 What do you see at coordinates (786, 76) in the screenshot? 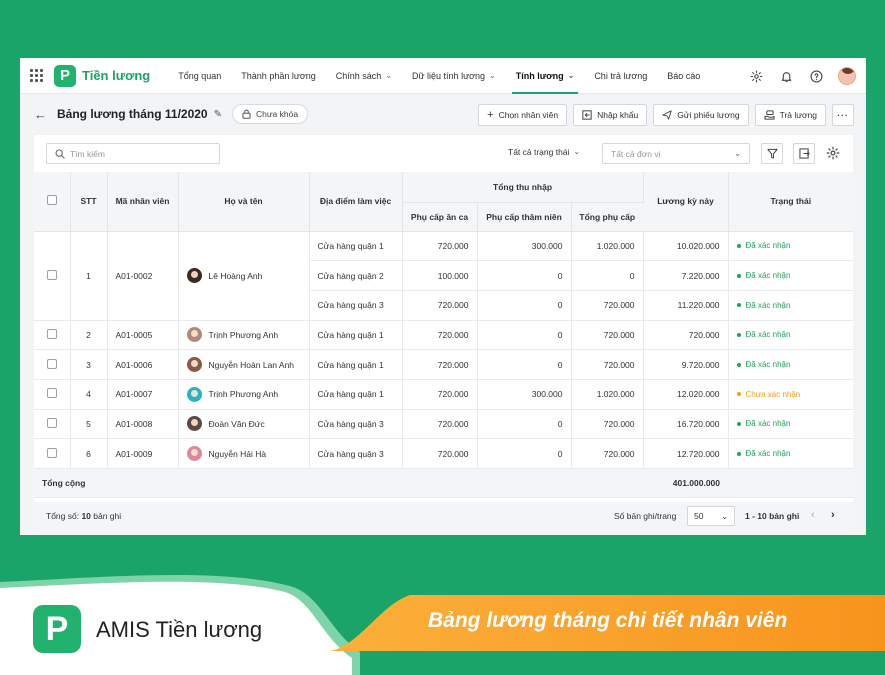
I see `bell-icon` at bounding box center [786, 76].